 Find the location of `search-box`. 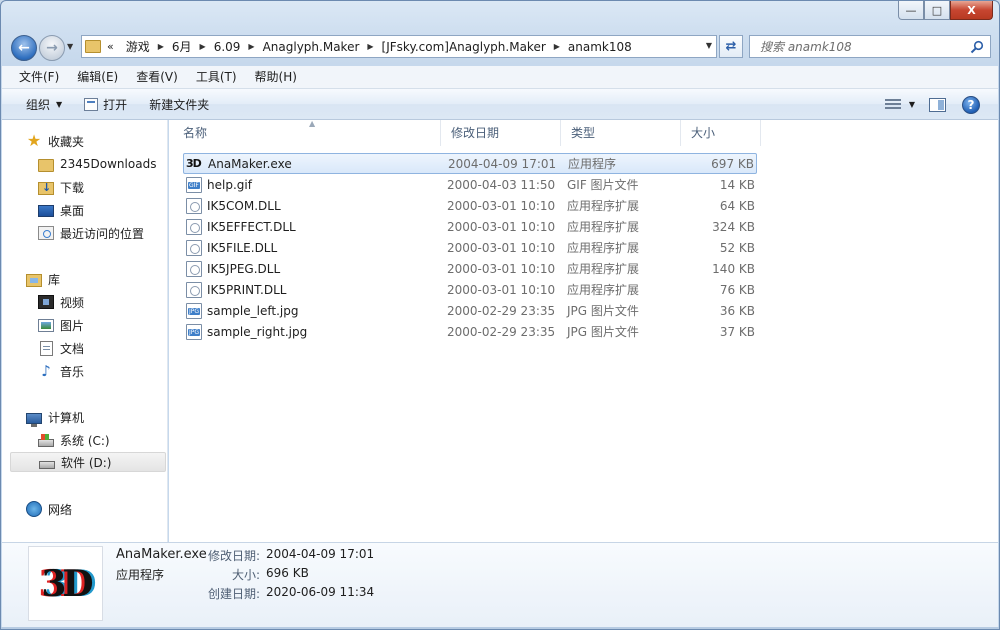

search-box is located at coordinates (870, 46).